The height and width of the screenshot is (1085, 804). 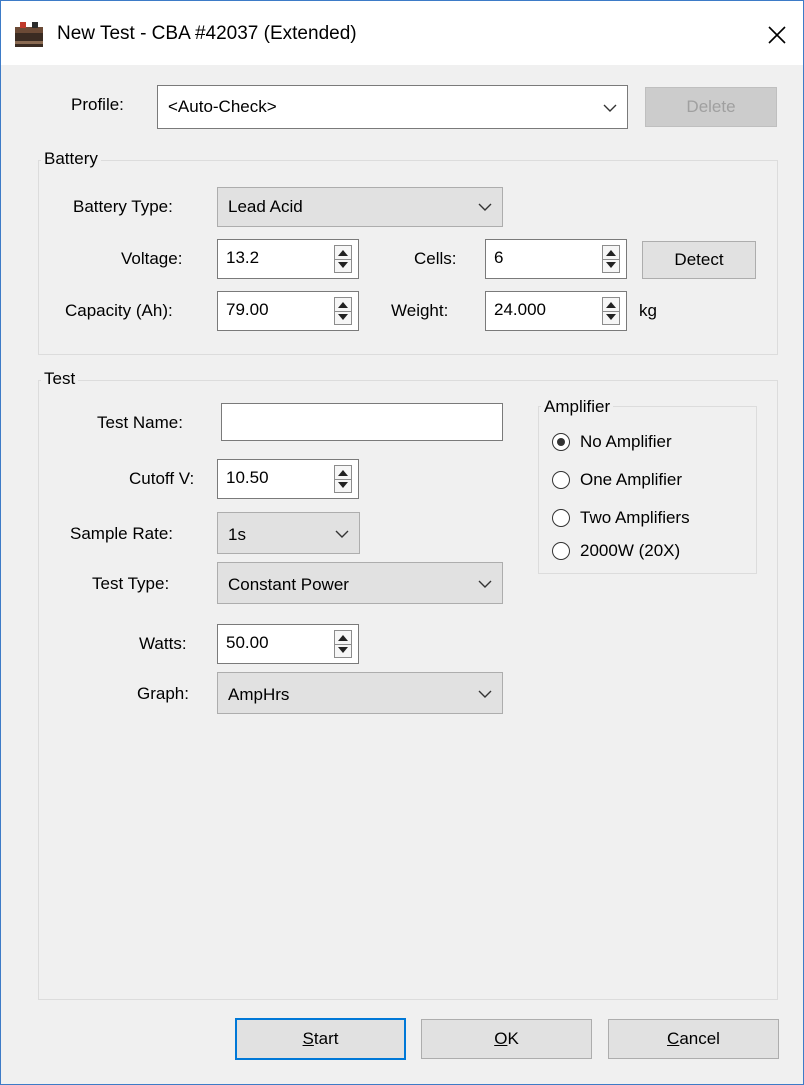 What do you see at coordinates (247, 309) in the screenshot?
I see `capacity-value: 79.00` at bounding box center [247, 309].